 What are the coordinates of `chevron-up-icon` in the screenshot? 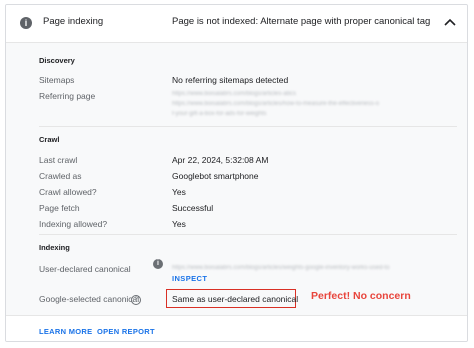 It's located at (450, 23).